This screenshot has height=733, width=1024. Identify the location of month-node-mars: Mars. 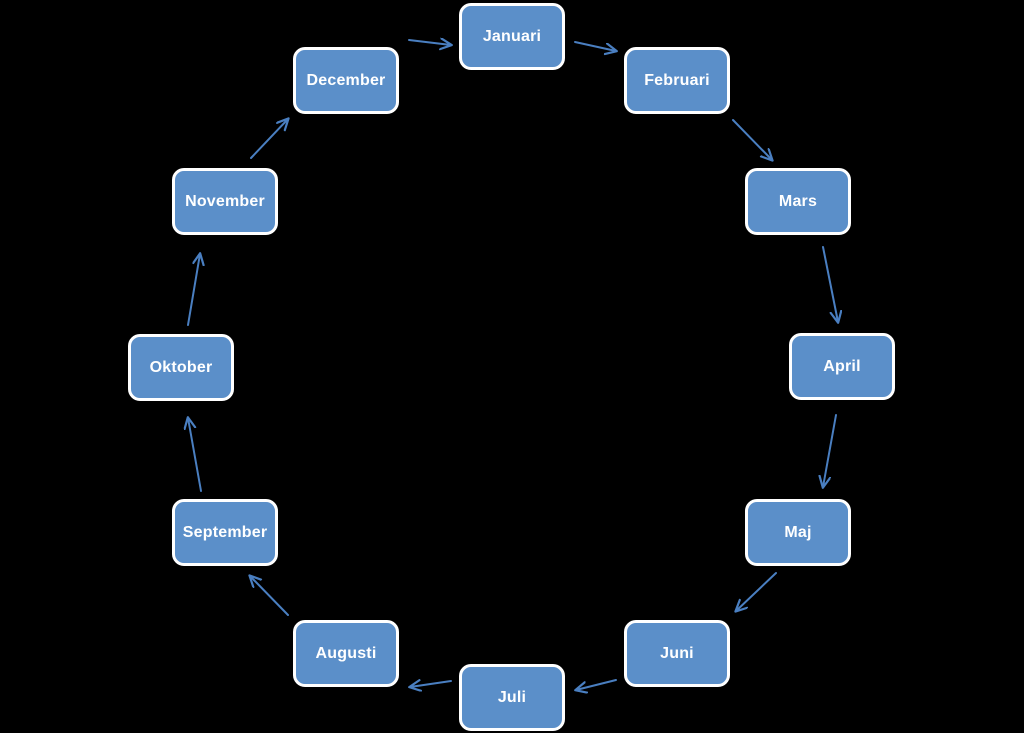
(798, 201).